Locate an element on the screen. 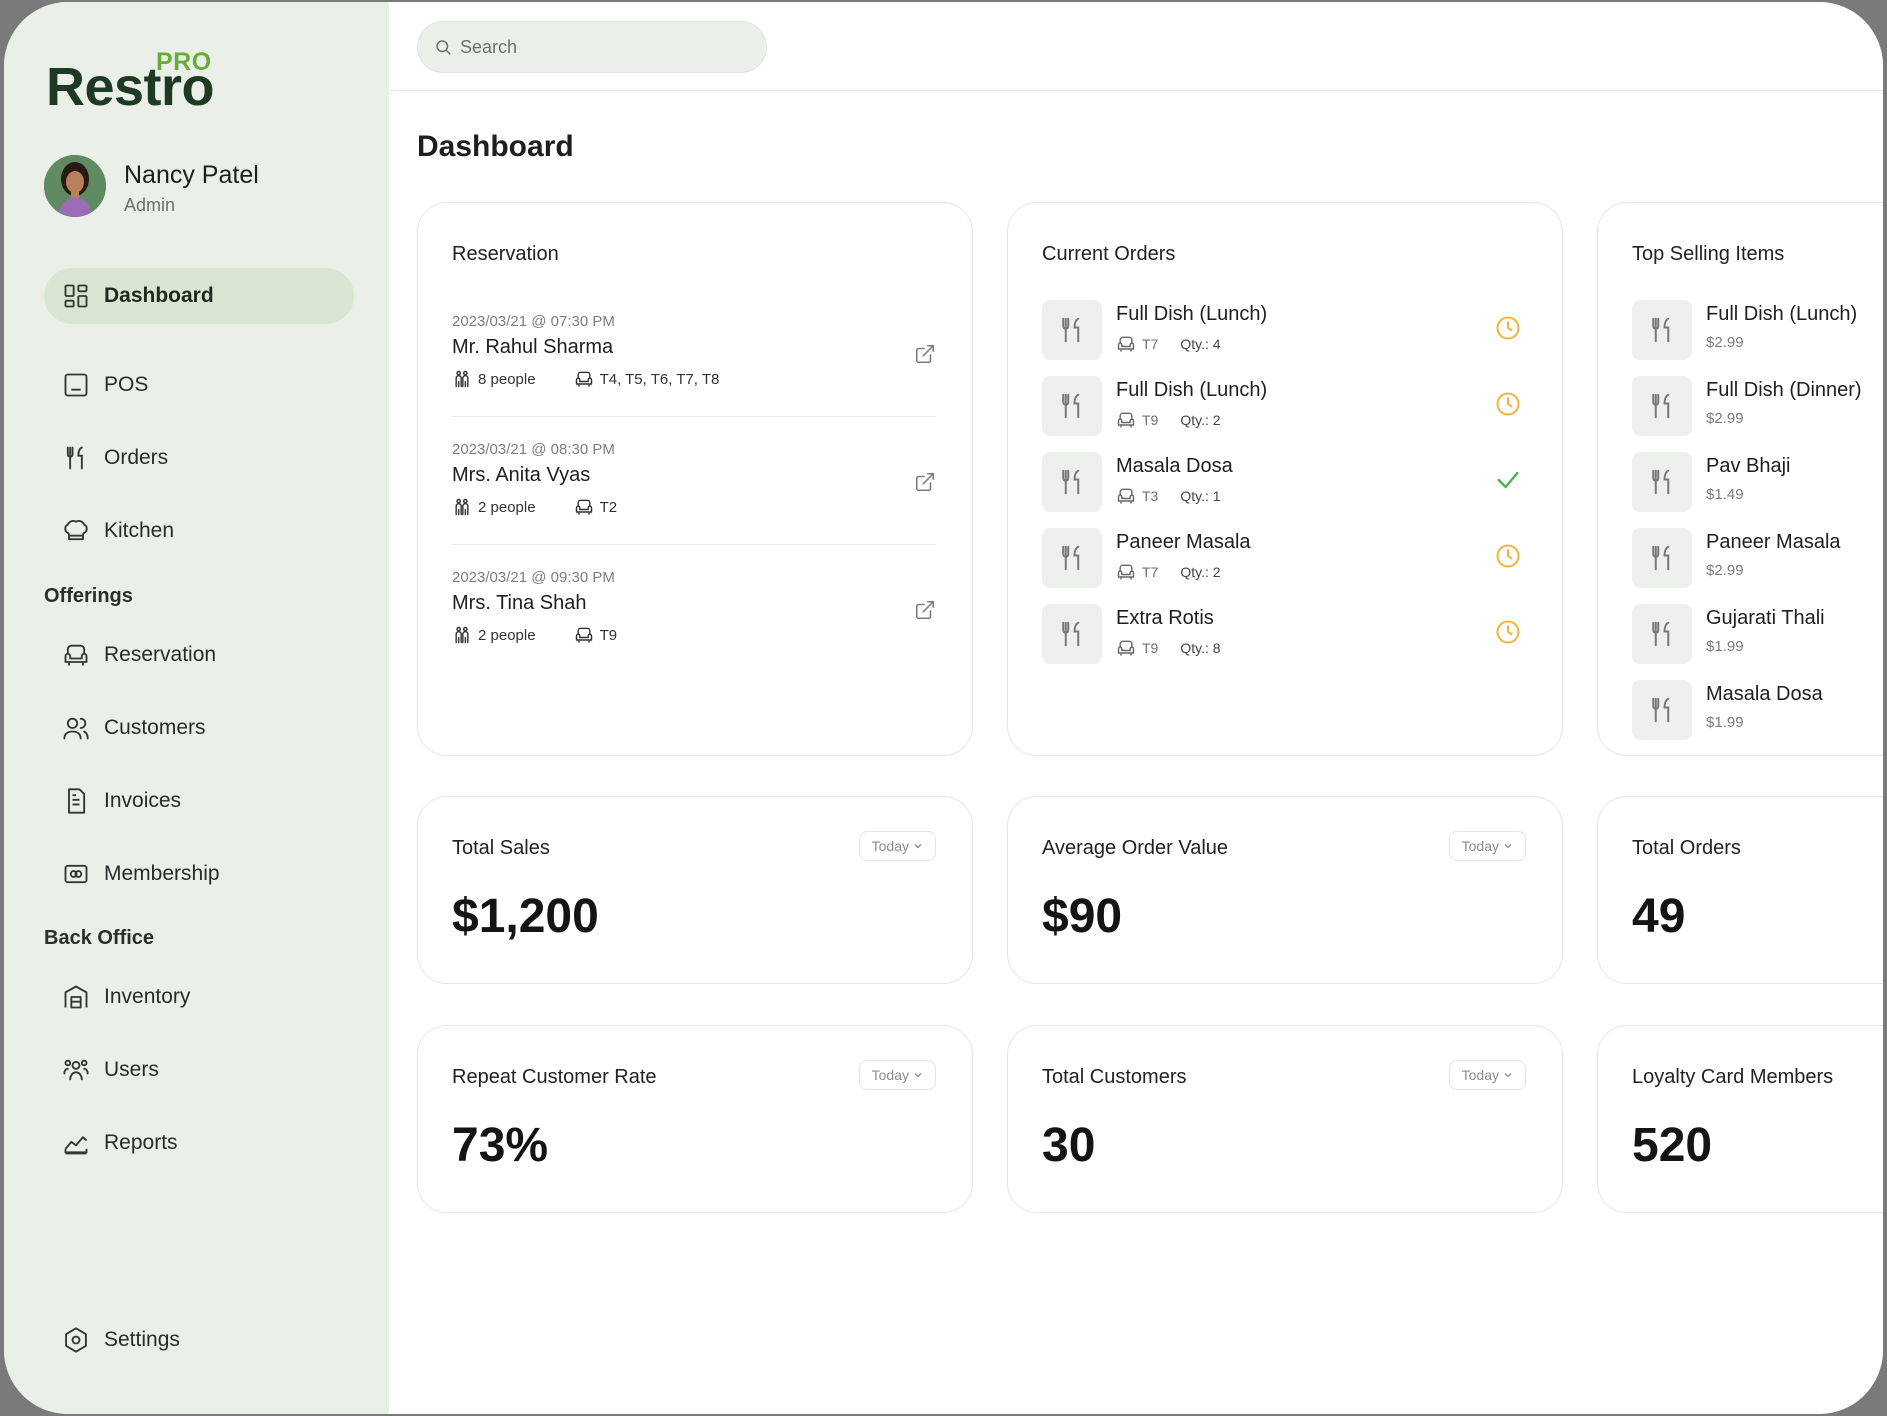  user-role: Admin is located at coordinates (150, 205).